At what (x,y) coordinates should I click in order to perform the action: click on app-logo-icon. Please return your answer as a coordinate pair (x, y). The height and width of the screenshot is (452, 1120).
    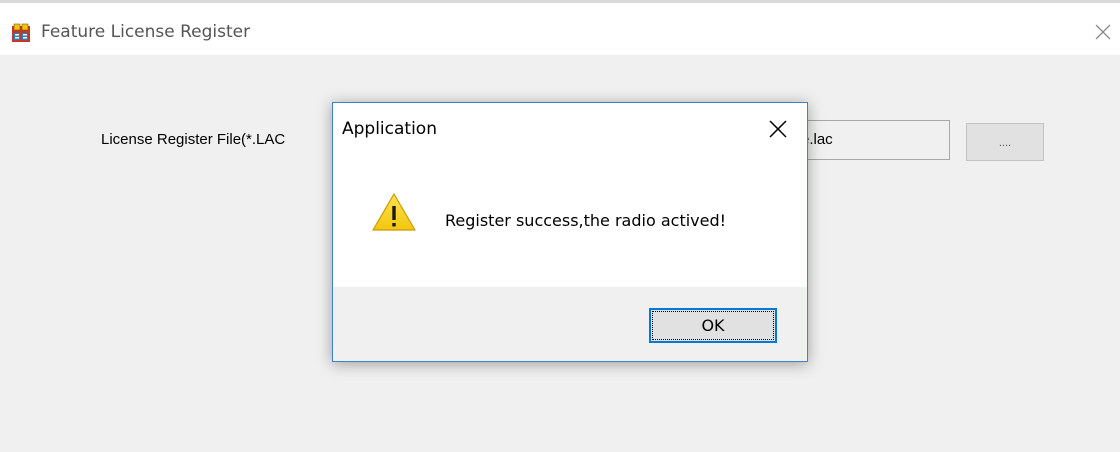
    Looking at the image, I should click on (21, 33).